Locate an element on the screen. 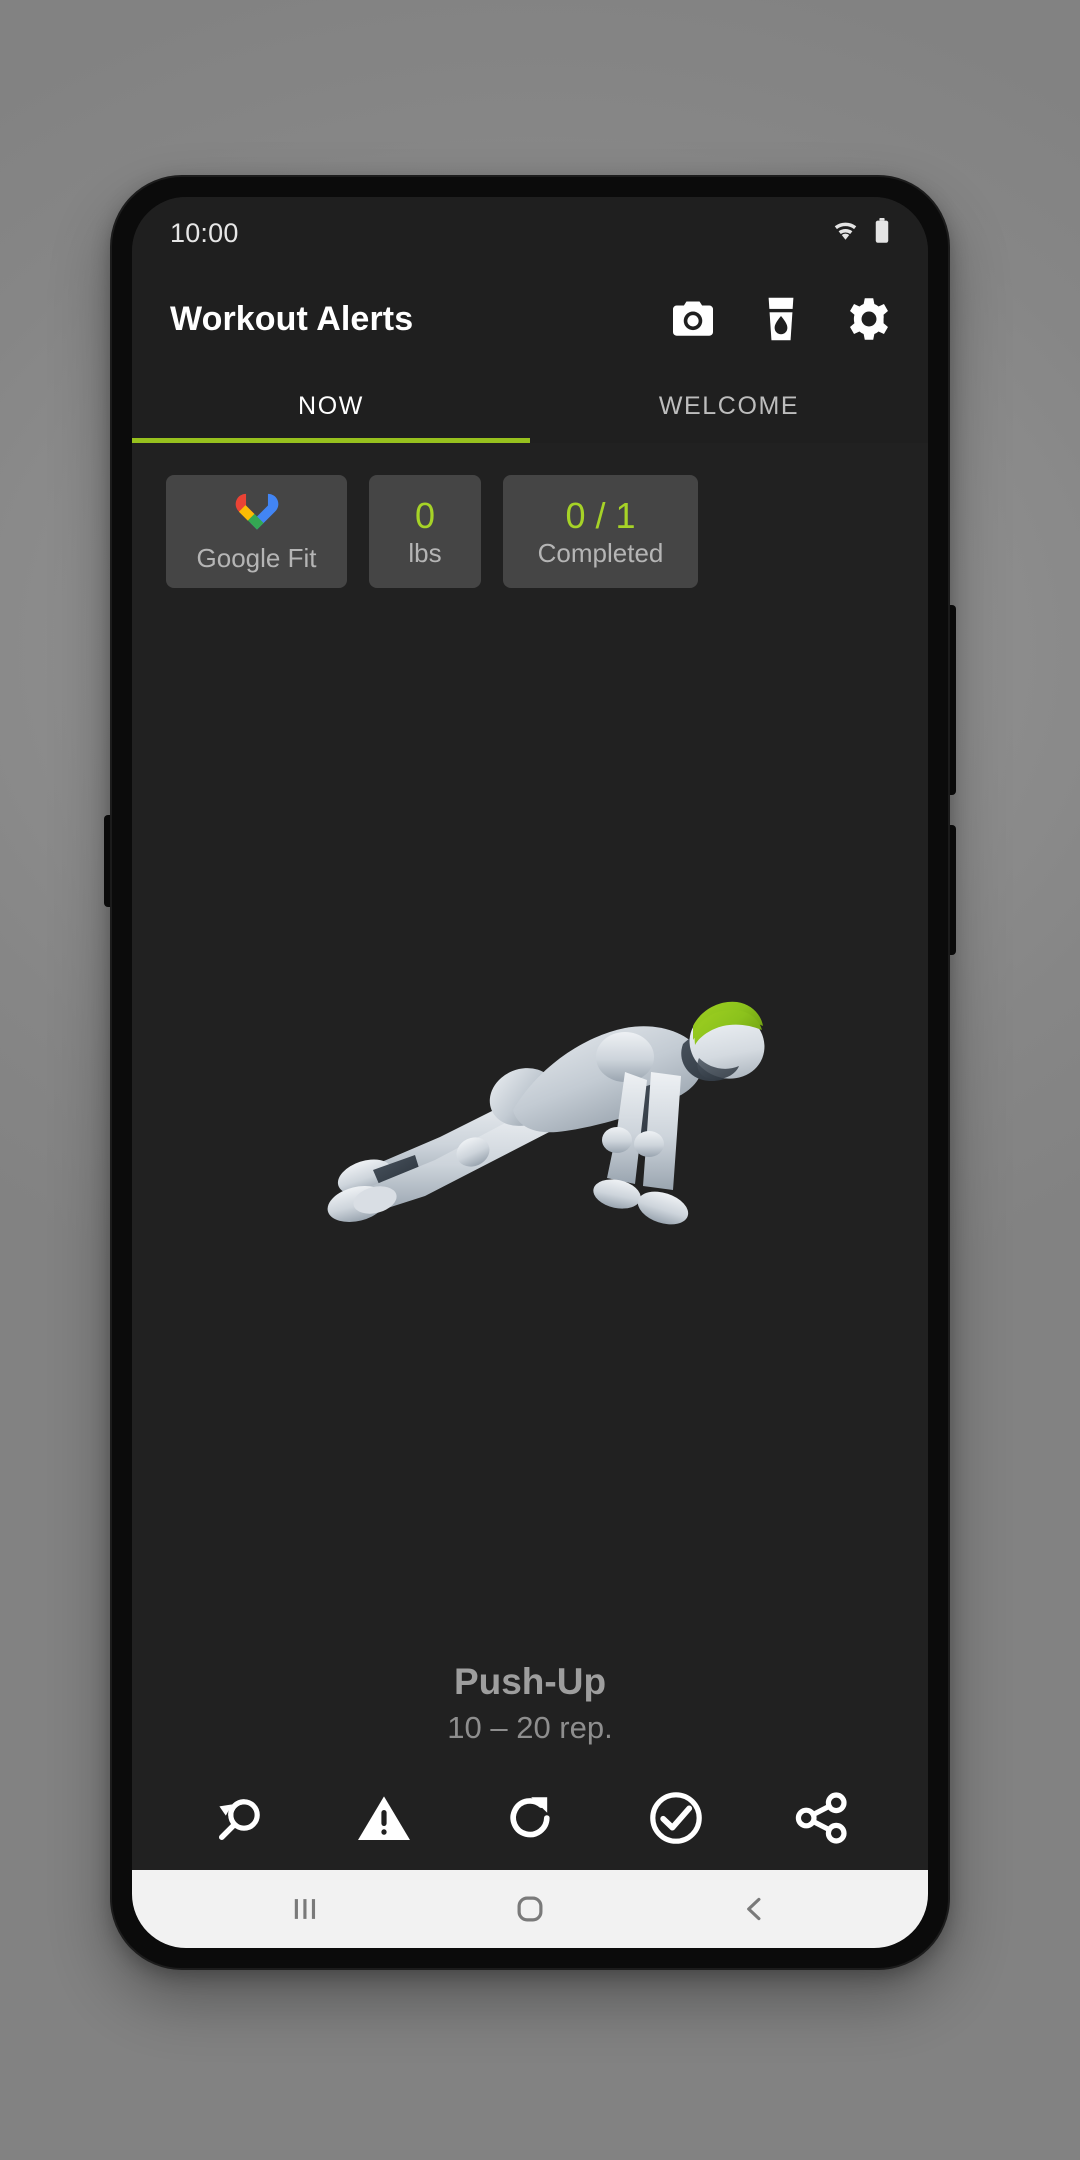 The width and height of the screenshot is (1080, 2160). completed-card: 0 / 1 Completed is located at coordinates (600, 531).